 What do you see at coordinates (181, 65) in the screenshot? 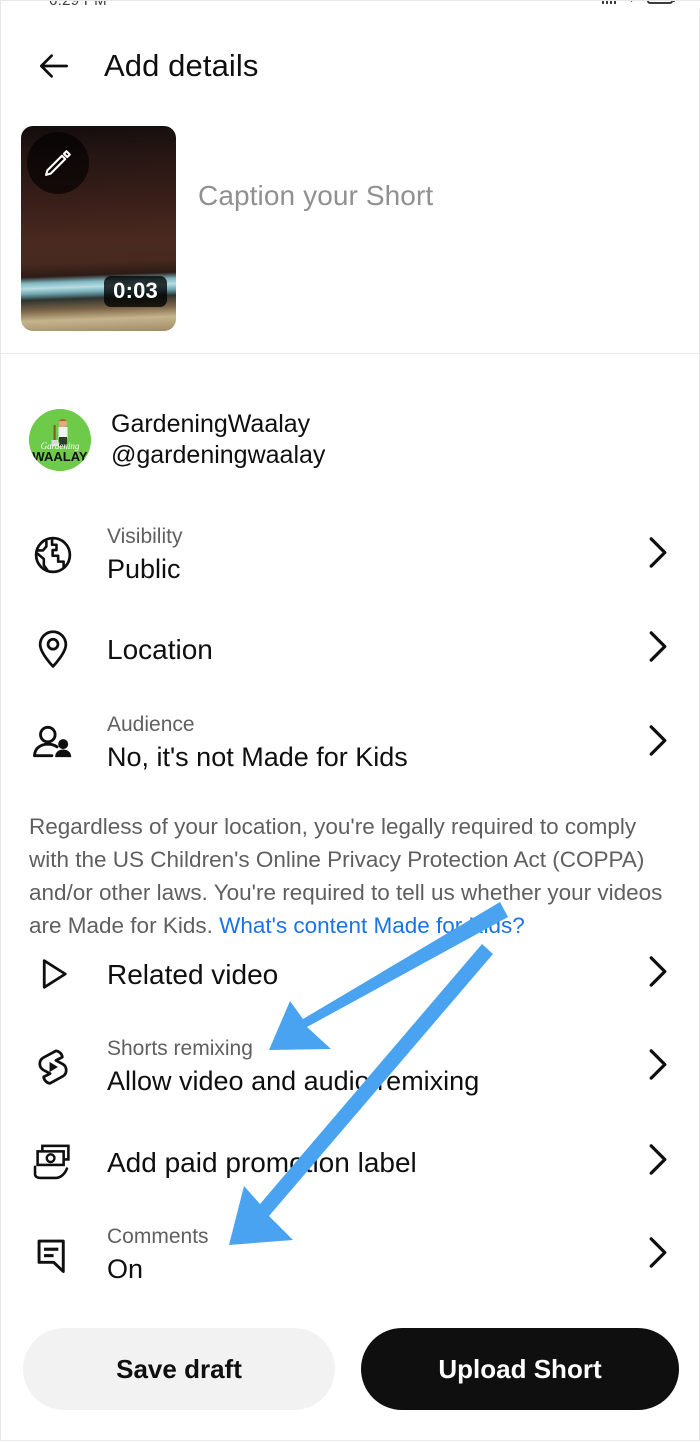
I see `page-title: Add details` at bounding box center [181, 65].